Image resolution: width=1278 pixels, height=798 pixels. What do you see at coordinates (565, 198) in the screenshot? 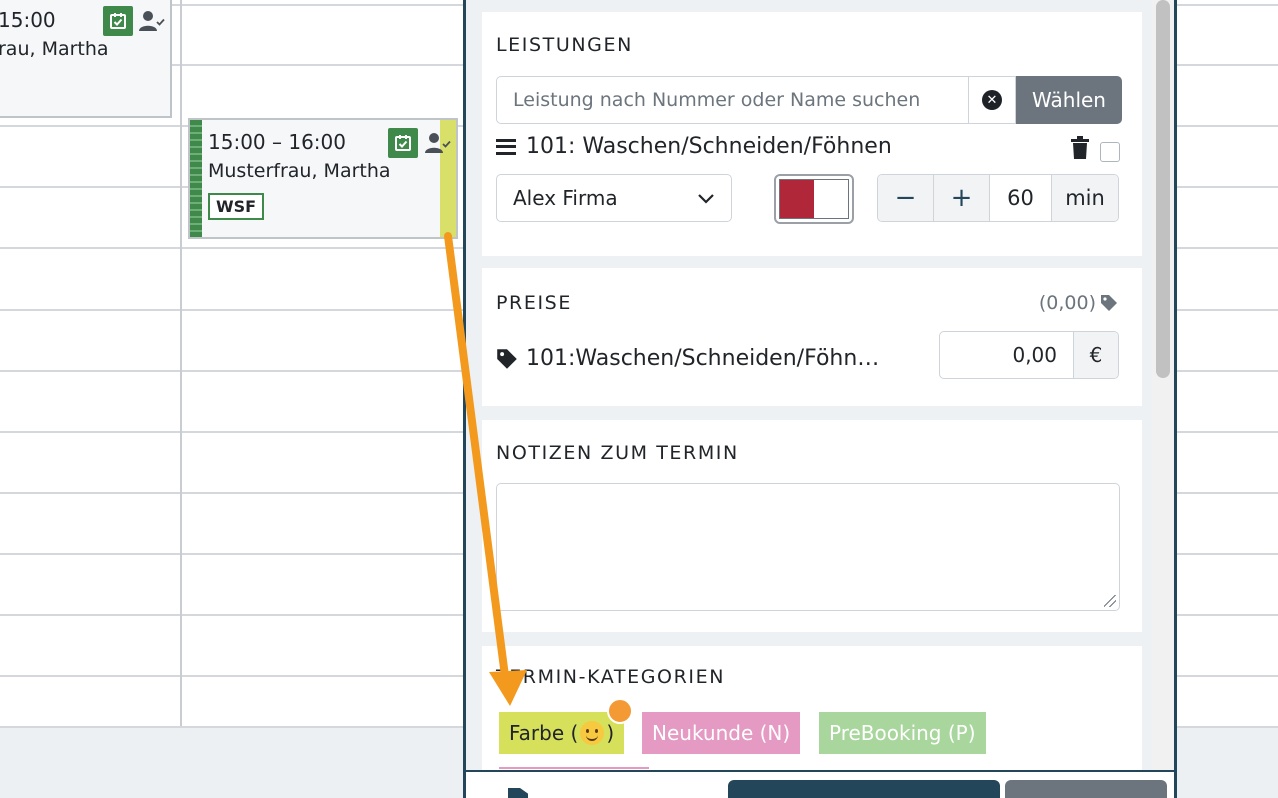
I see `staff-select-value: Alex Firma` at bounding box center [565, 198].